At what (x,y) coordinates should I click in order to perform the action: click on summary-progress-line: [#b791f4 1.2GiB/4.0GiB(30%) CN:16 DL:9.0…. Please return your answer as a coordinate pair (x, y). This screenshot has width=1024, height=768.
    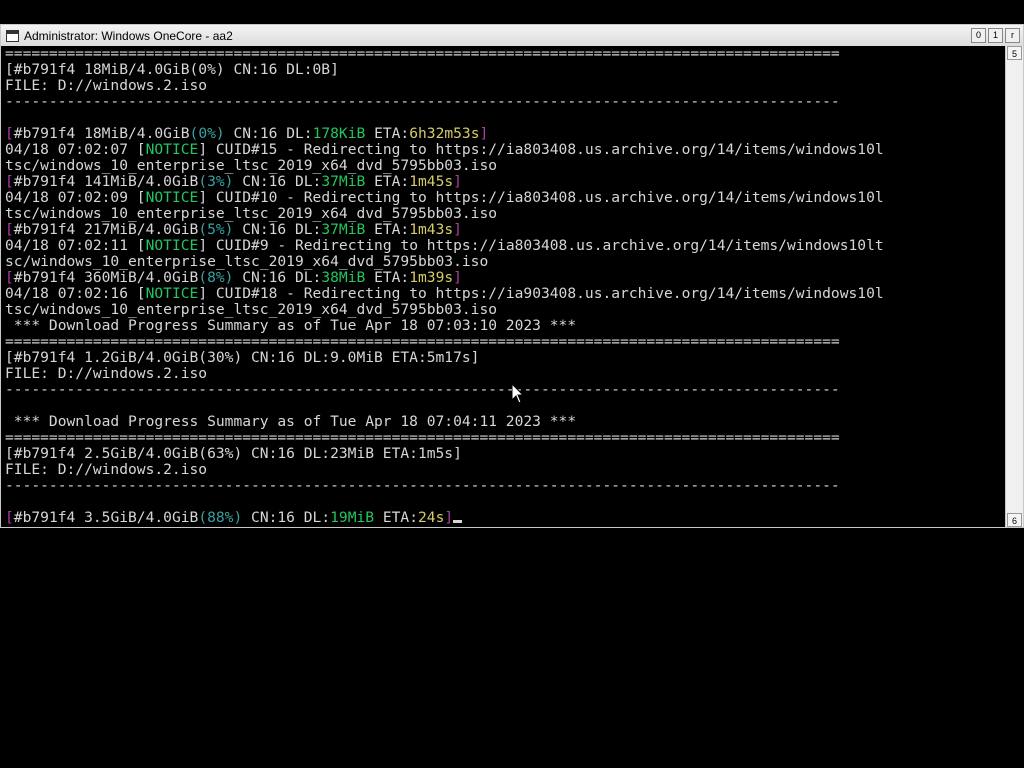
    Looking at the image, I should click on (242, 358).